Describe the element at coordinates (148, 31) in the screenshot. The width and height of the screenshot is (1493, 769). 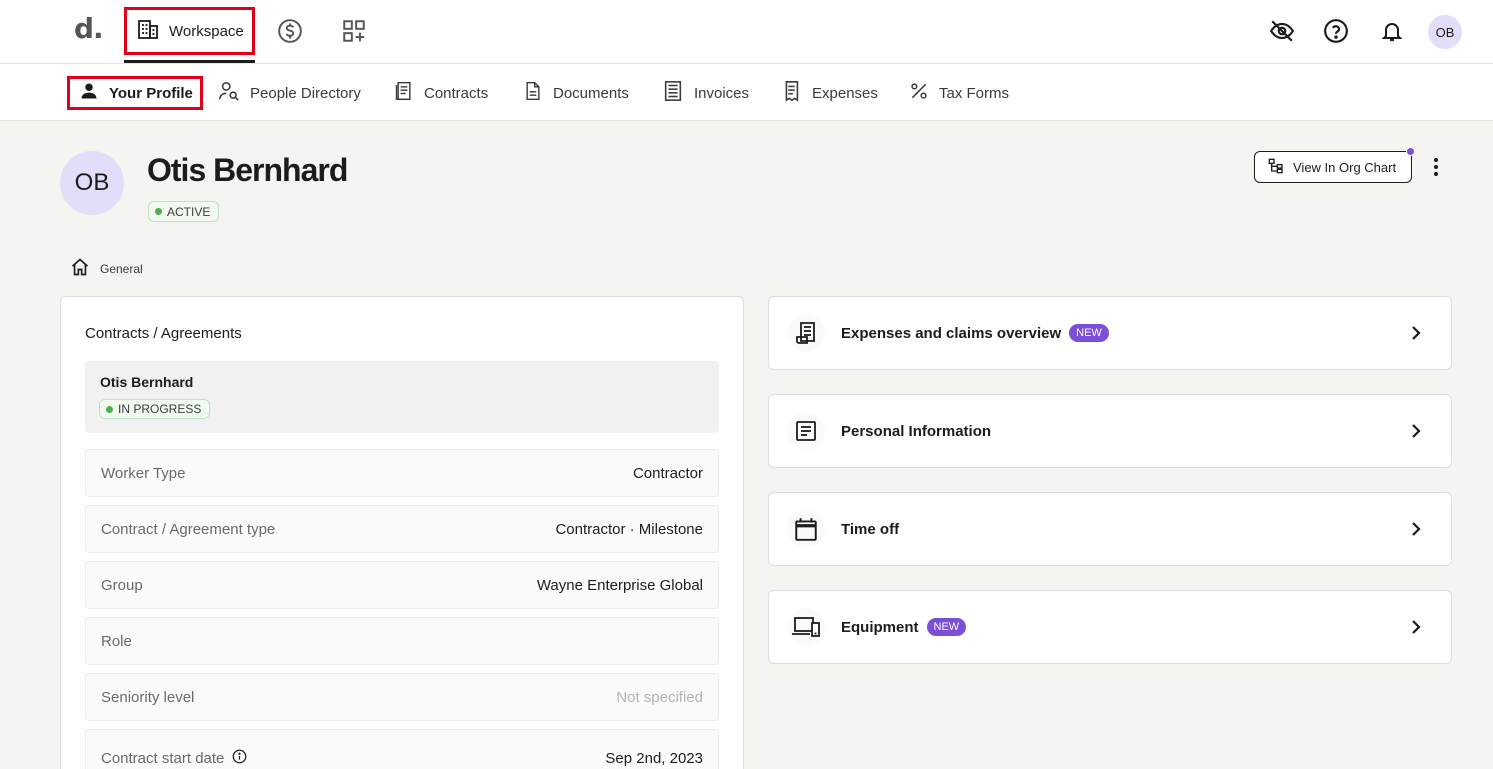
I see `building-icon` at that location.